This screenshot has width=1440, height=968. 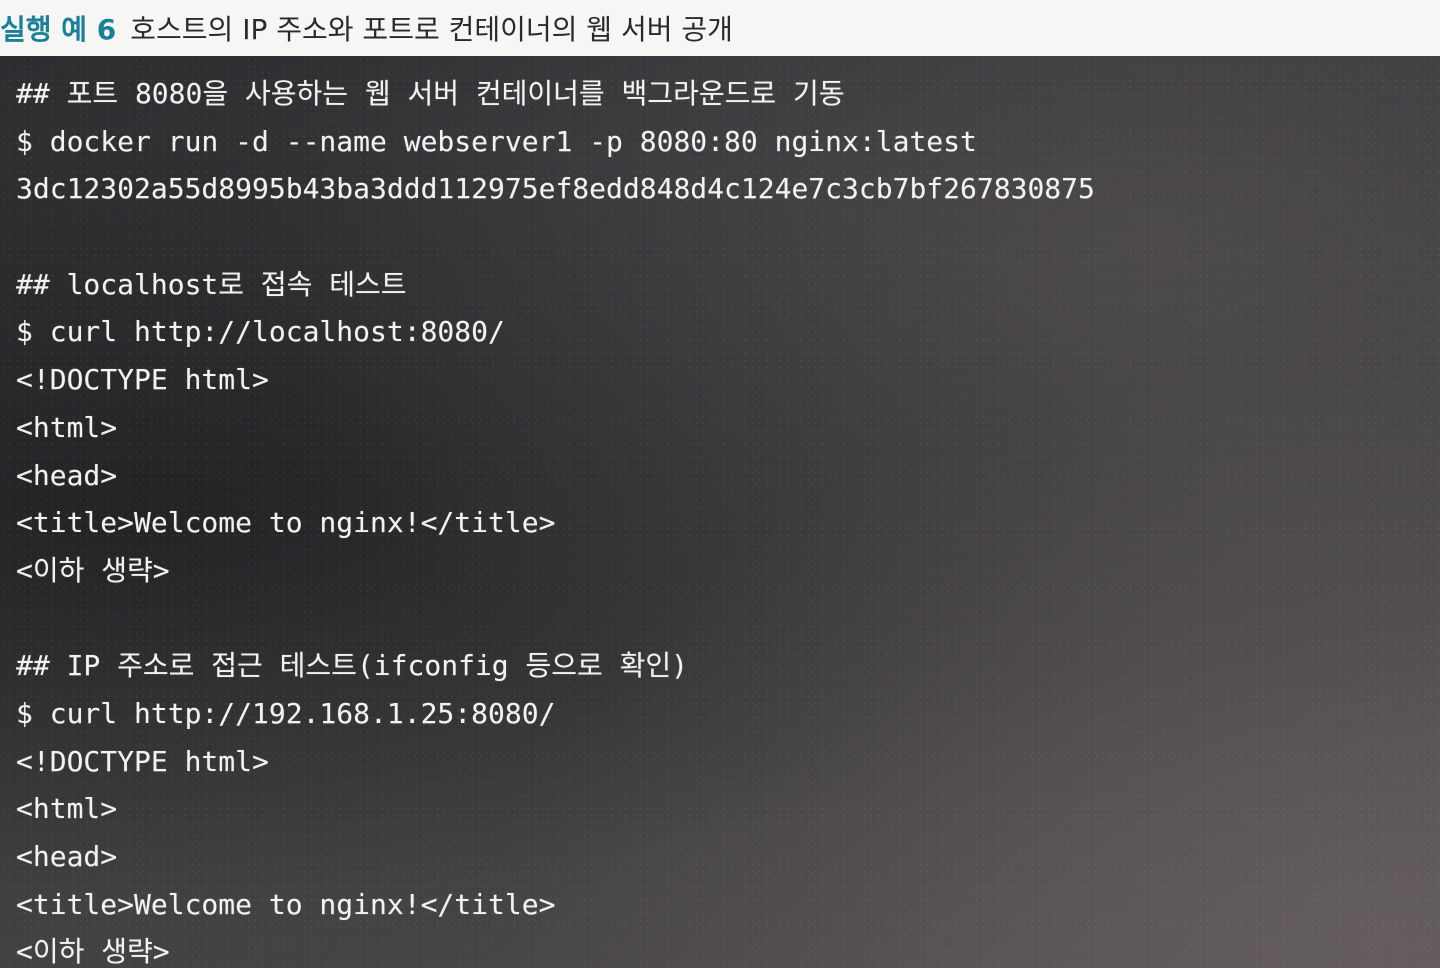 What do you see at coordinates (430, 93) in the screenshot?
I see `comment-line: ## 포트 8080을 사용하는 웹 서버 컨테이너를 백그라운드로 기동` at bounding box center [430, 93].